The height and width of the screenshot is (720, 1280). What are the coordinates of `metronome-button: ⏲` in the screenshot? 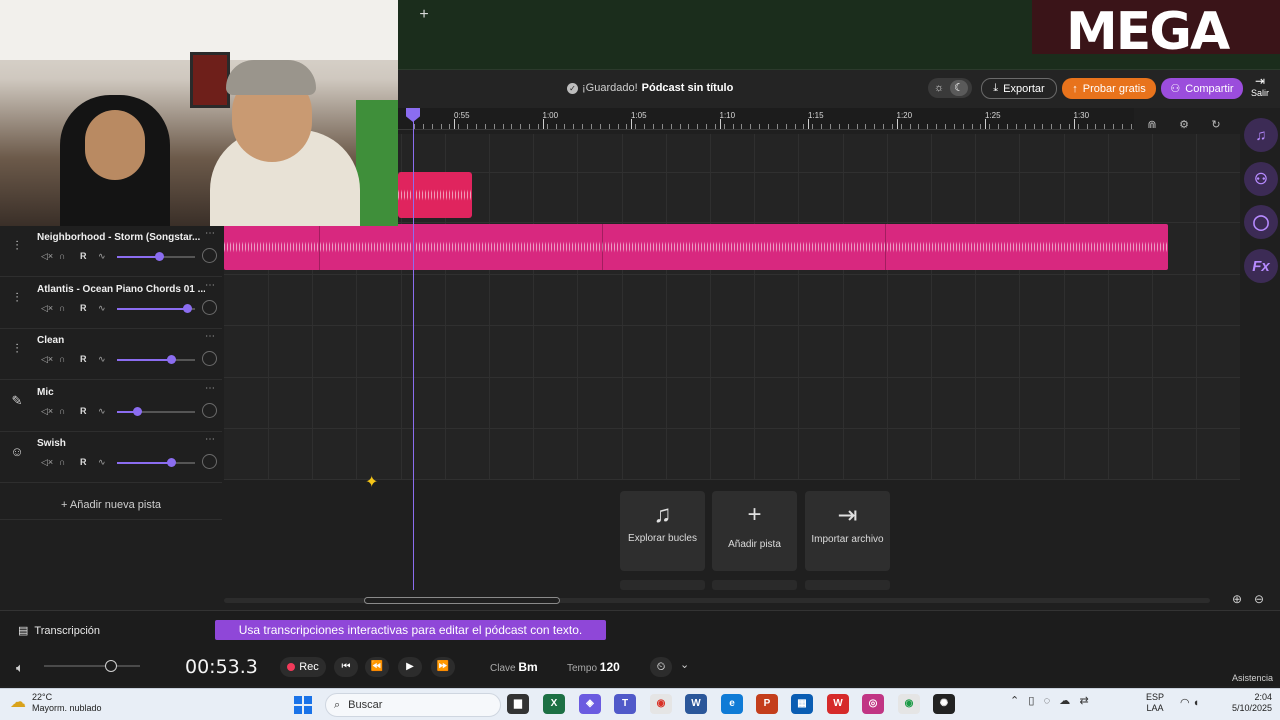 It's located at (661, 667).